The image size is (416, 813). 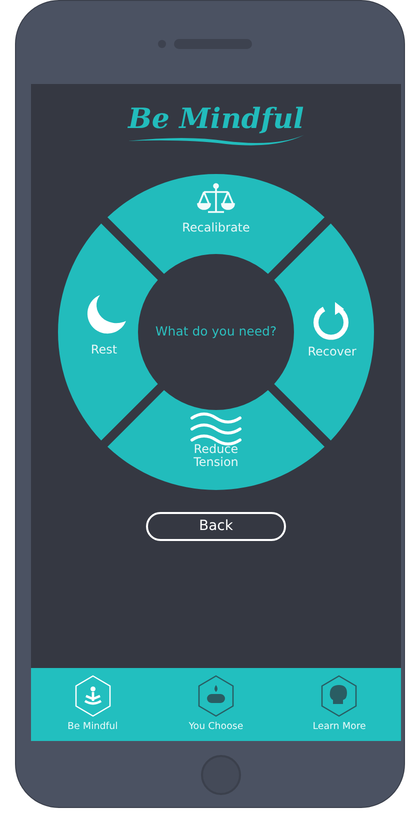 I want to click on option-label: Recover, so click(x=332, y=351).